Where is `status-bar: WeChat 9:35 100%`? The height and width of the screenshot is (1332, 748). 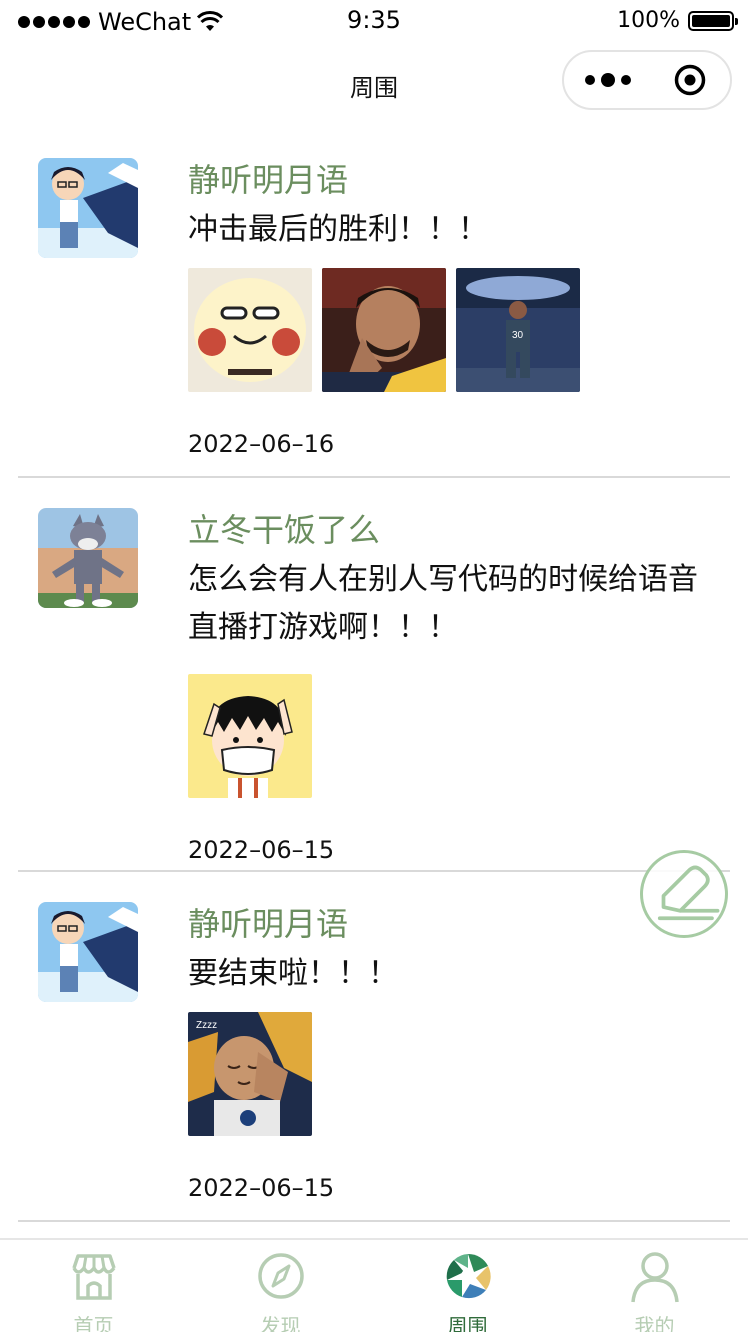
status-bar: WeChat 9:35 100% is located at coordinates (374, 22).